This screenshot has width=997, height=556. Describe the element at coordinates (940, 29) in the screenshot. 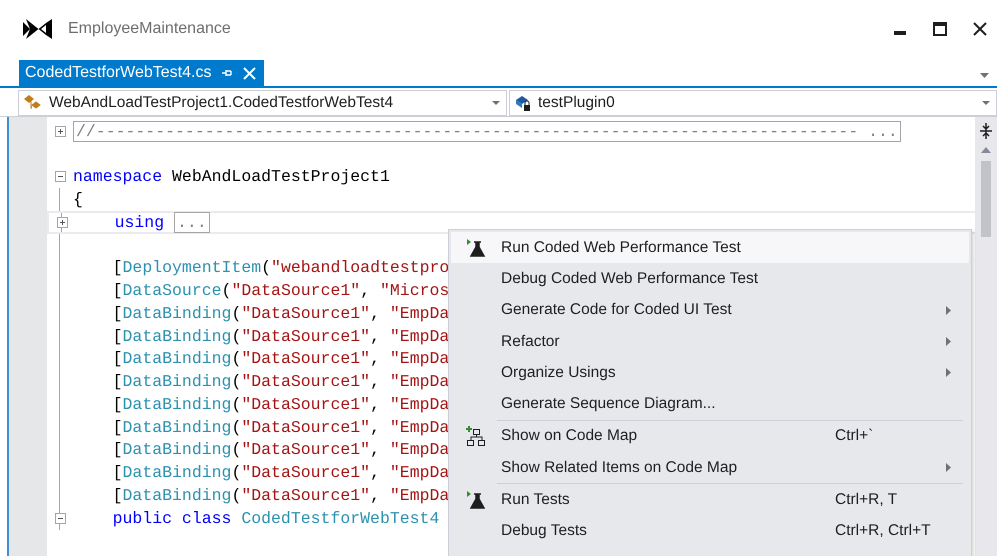

I see `maximize-icon` at that location.